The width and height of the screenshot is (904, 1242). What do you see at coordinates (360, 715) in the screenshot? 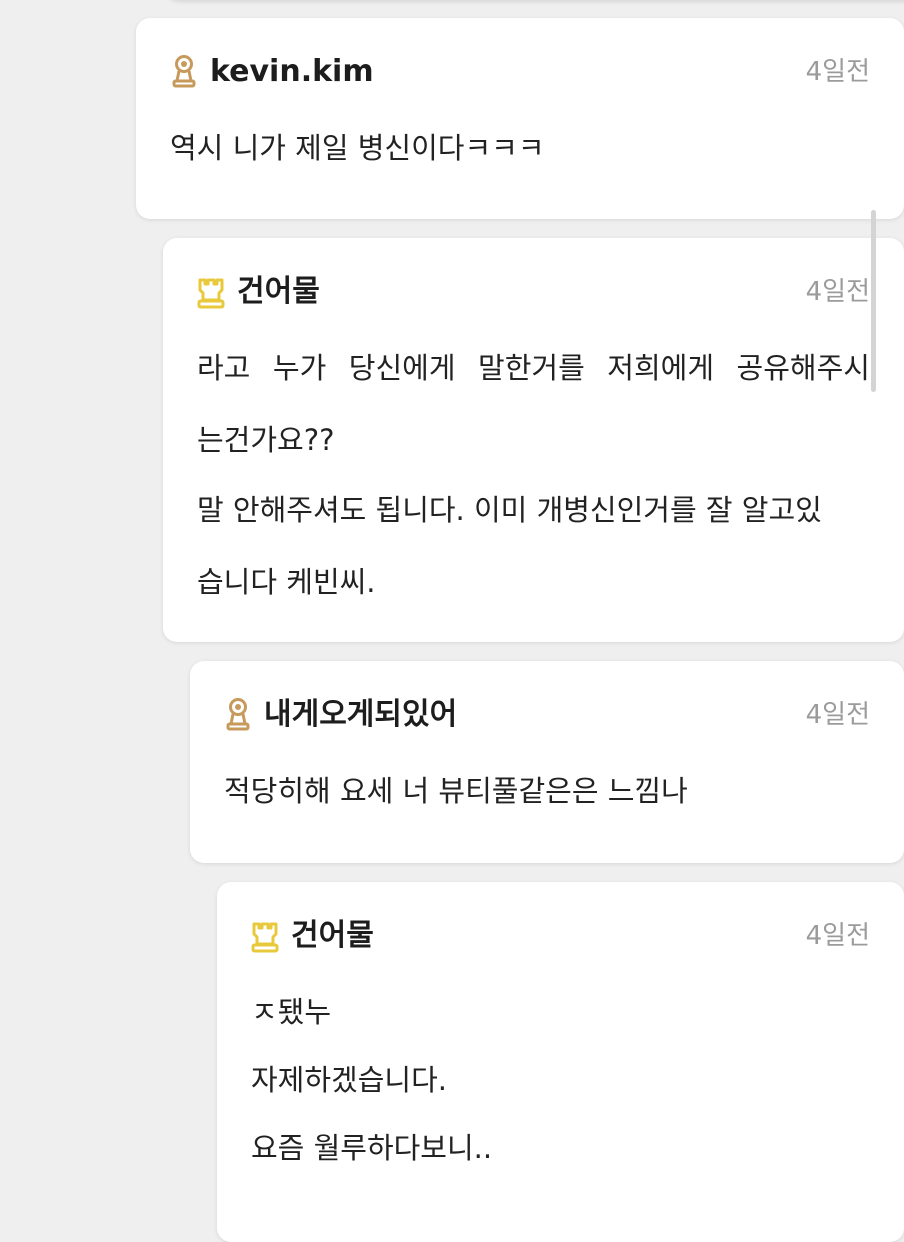
I see `comment-username: 내게오게되있어` at bounding box center [360, 715].